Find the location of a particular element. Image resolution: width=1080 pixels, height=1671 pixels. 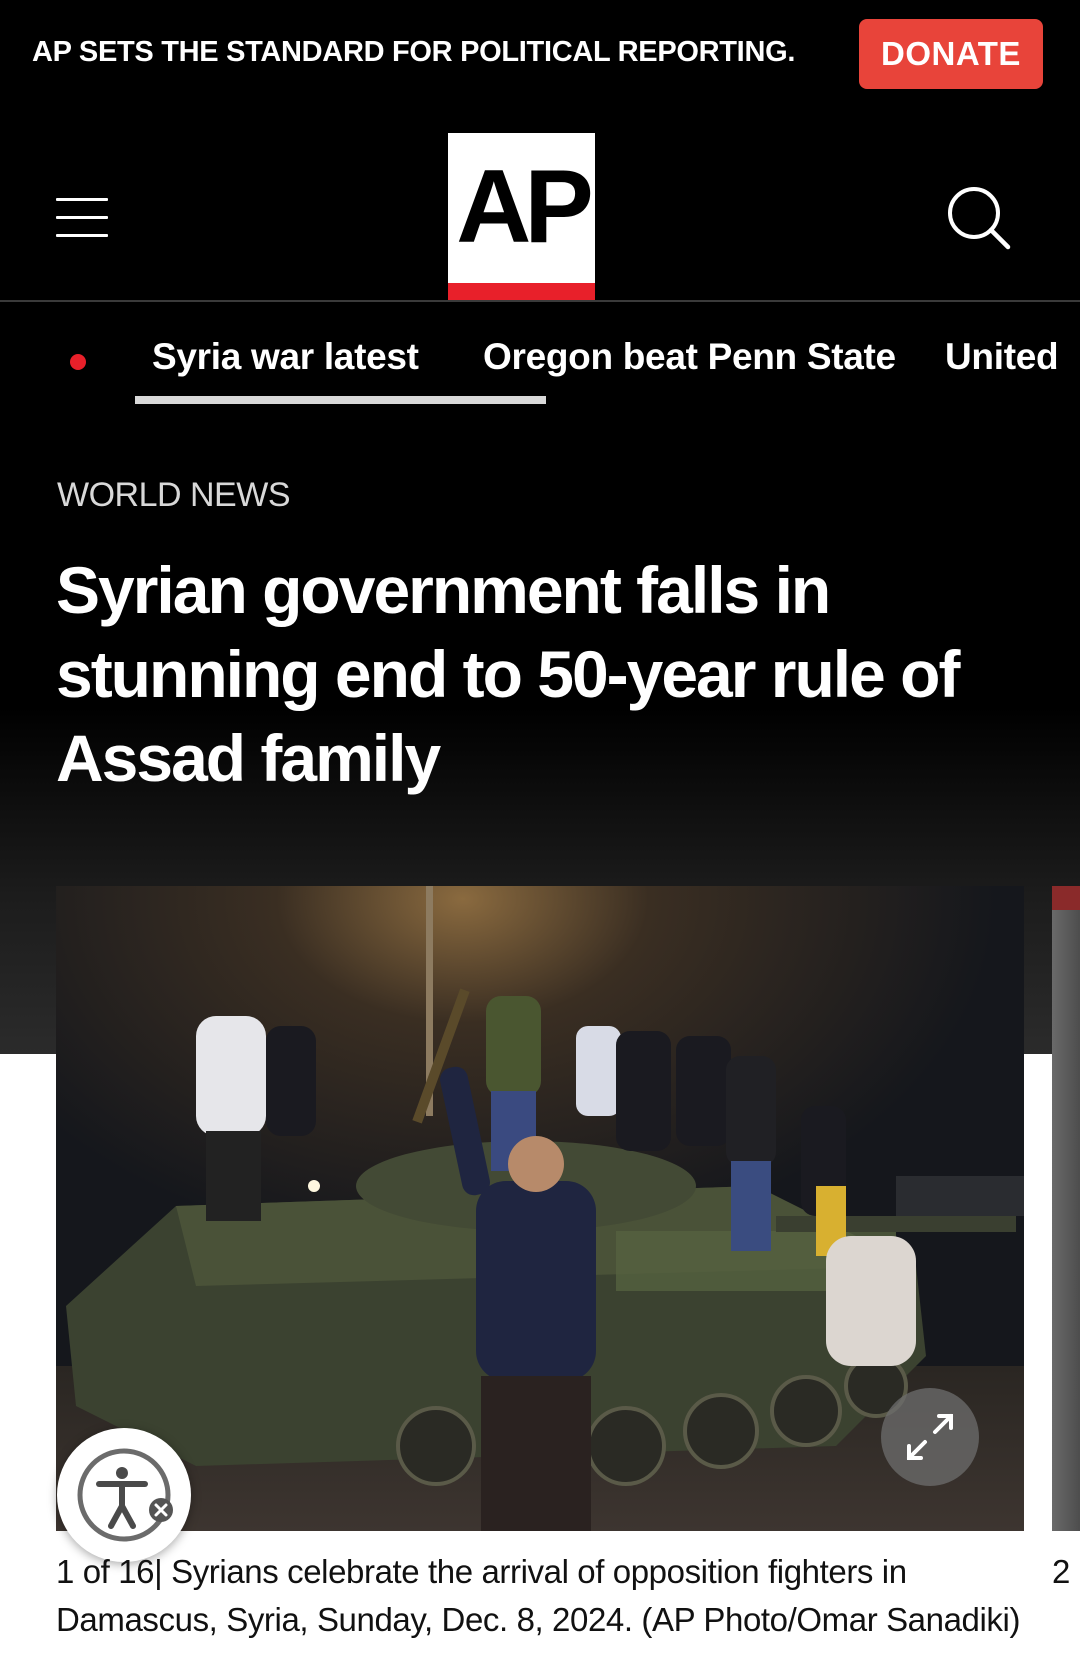

accessibility-icon is located at coordinates (125, 1495).